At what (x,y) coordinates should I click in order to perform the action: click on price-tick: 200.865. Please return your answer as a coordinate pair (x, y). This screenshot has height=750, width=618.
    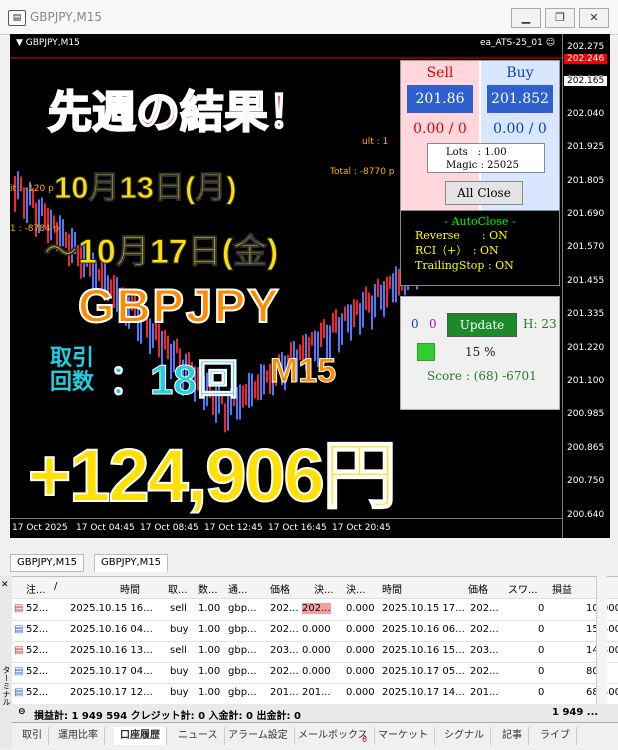
    Looking at the image, I should click on (586, 447).